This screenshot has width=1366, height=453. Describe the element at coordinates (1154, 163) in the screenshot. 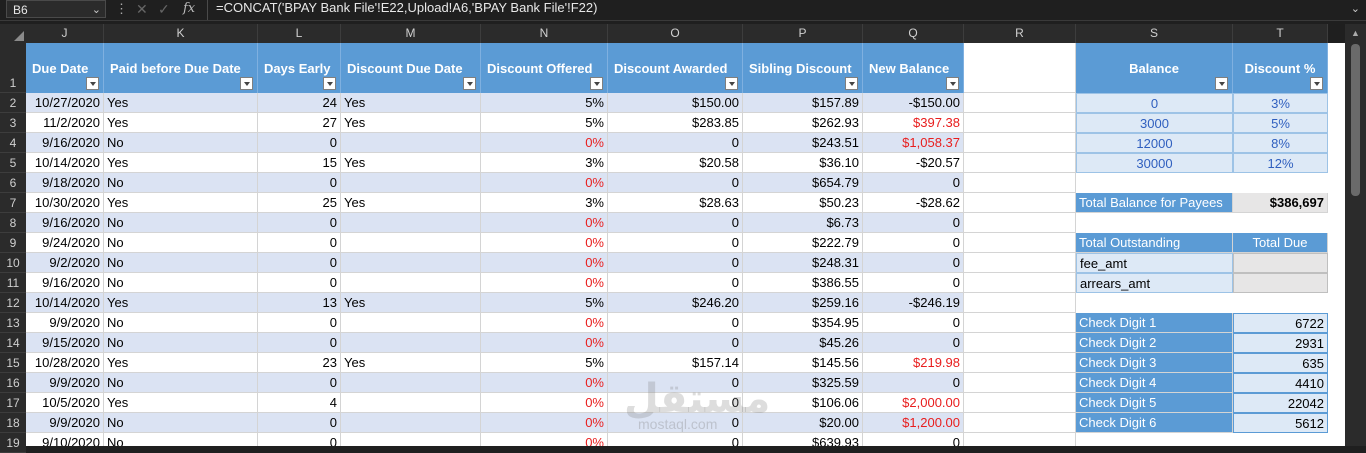

I see `discount-table-cell: 30000` at that location.